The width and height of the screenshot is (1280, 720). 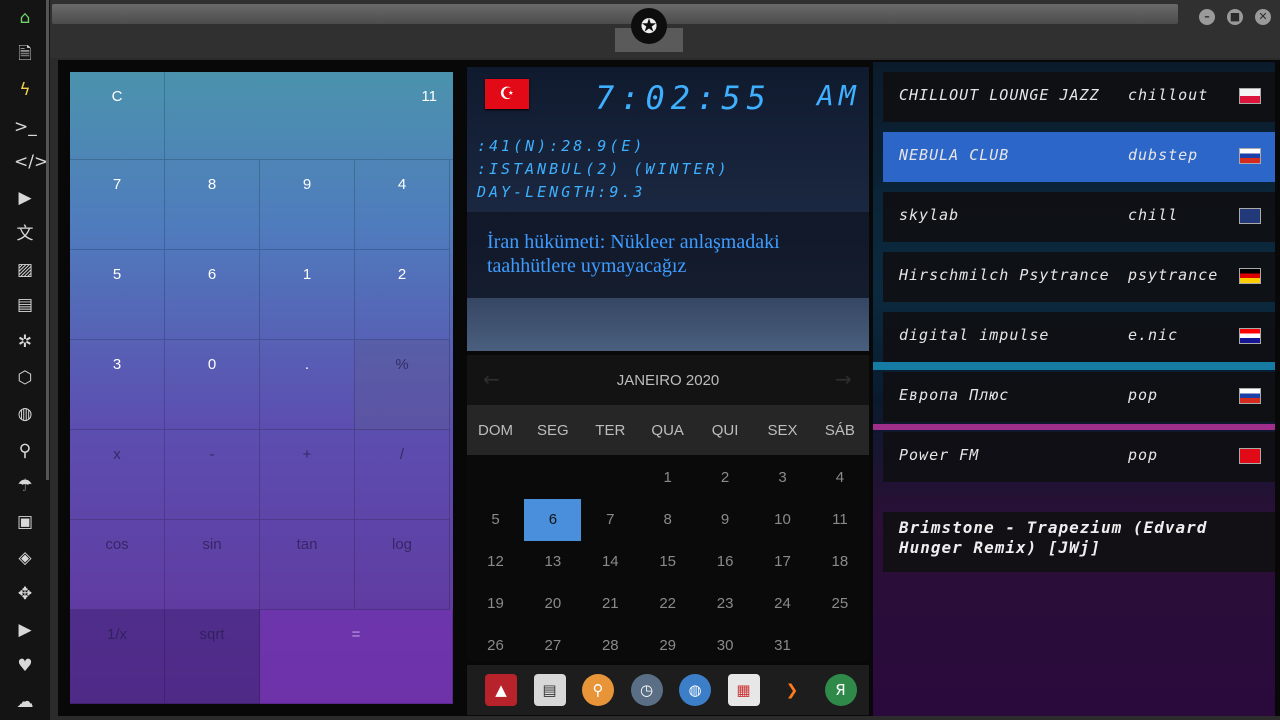 I want to click on lightning-icon: ϟ, so click(x=25, y=90).